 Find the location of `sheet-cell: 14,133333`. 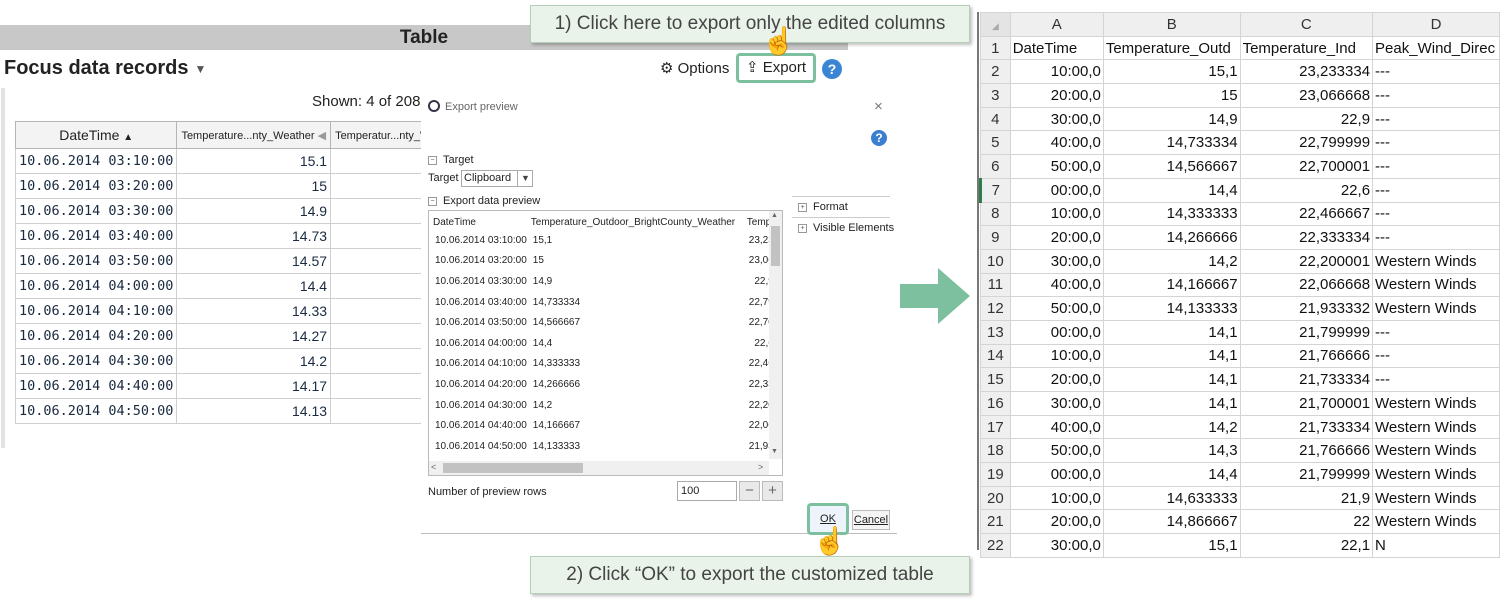

sheet-cell: 14,133333 is located at coordinates (1171, 308).